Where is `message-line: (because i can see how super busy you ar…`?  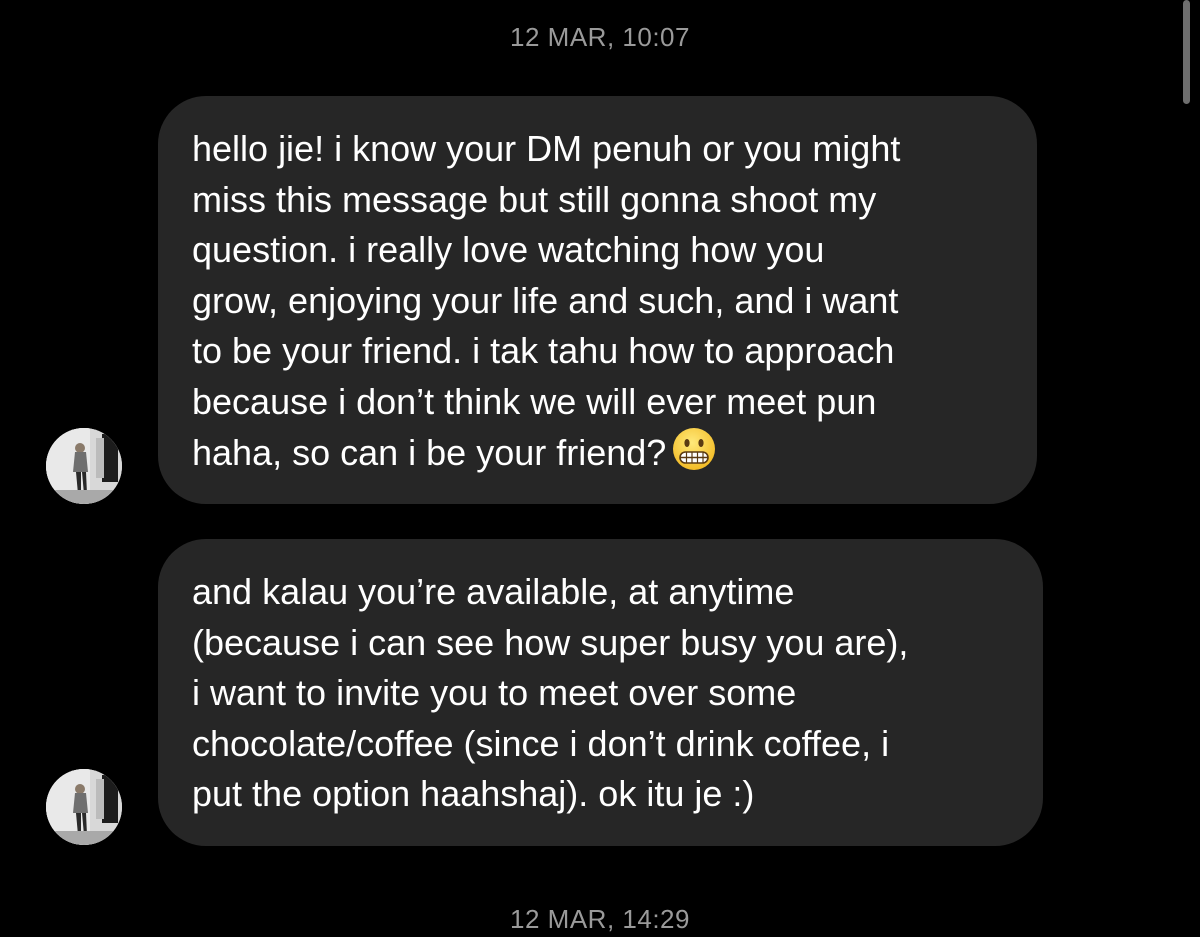
message-line: (because i can see how super busy you ar… is located at coordinates (550, 642).